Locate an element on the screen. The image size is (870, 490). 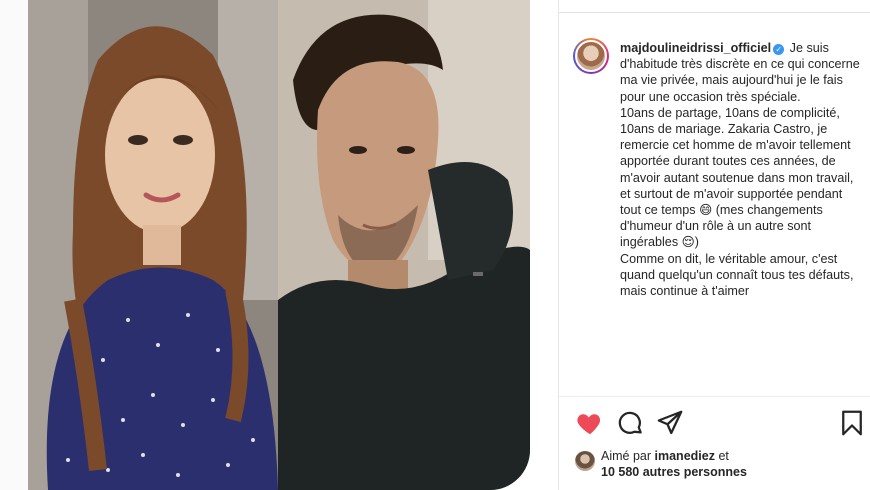
avatar-image is located at coordinates (591, 56).